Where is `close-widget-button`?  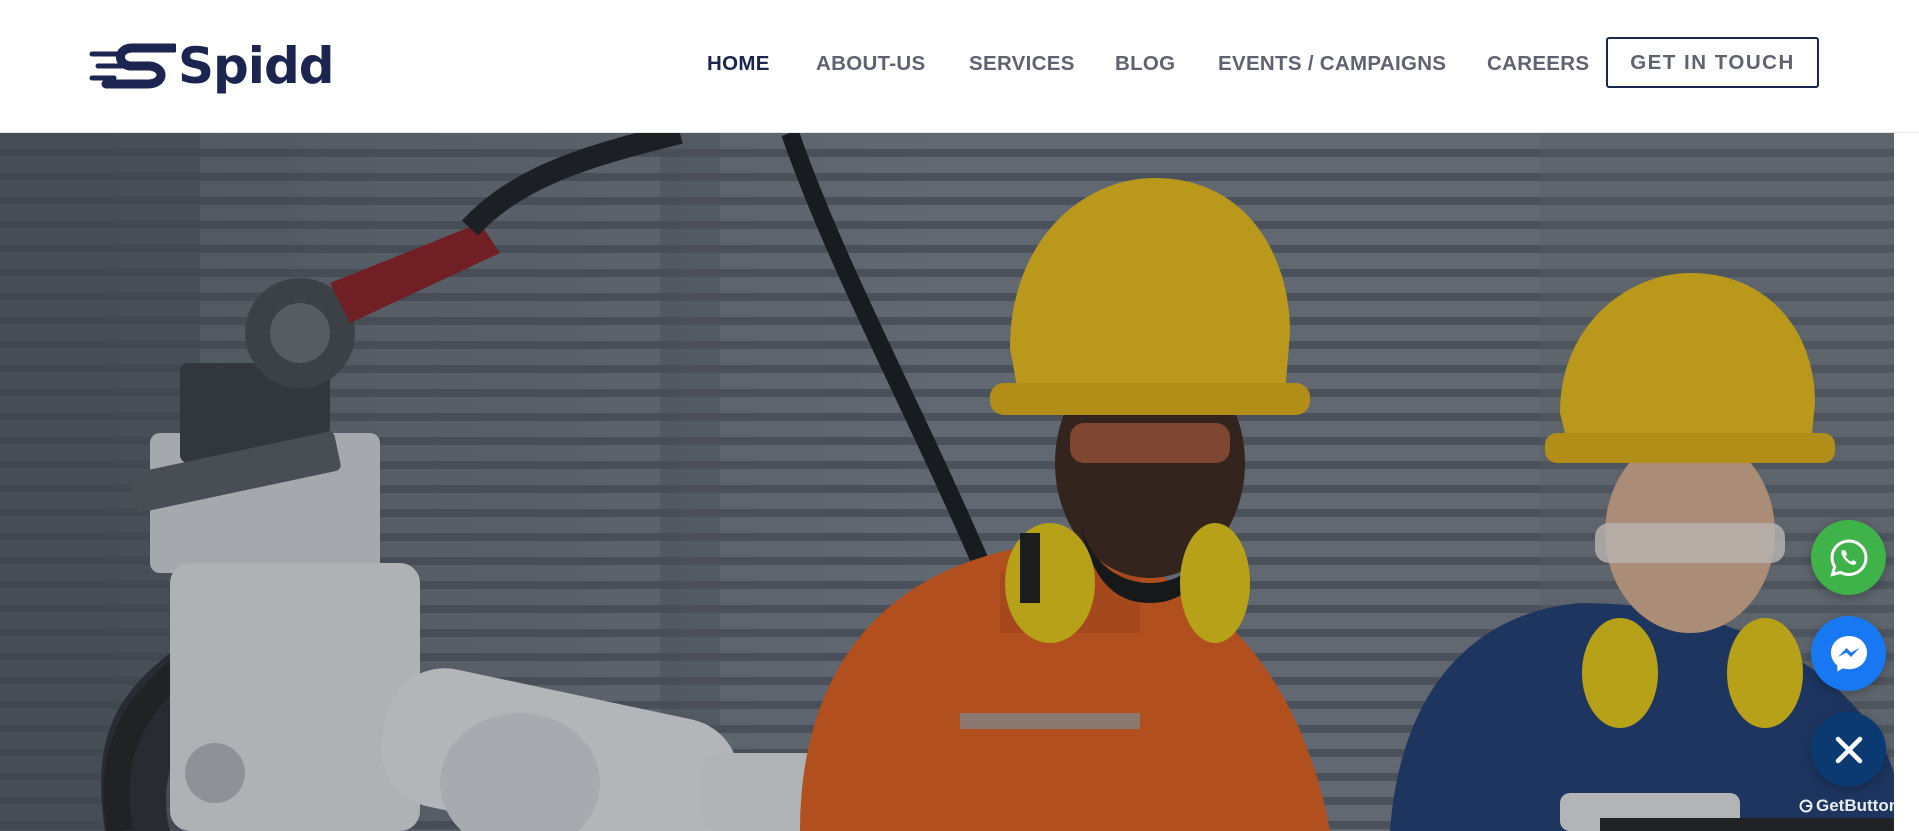 close-widget-button is located at coordinates (1848, 749).